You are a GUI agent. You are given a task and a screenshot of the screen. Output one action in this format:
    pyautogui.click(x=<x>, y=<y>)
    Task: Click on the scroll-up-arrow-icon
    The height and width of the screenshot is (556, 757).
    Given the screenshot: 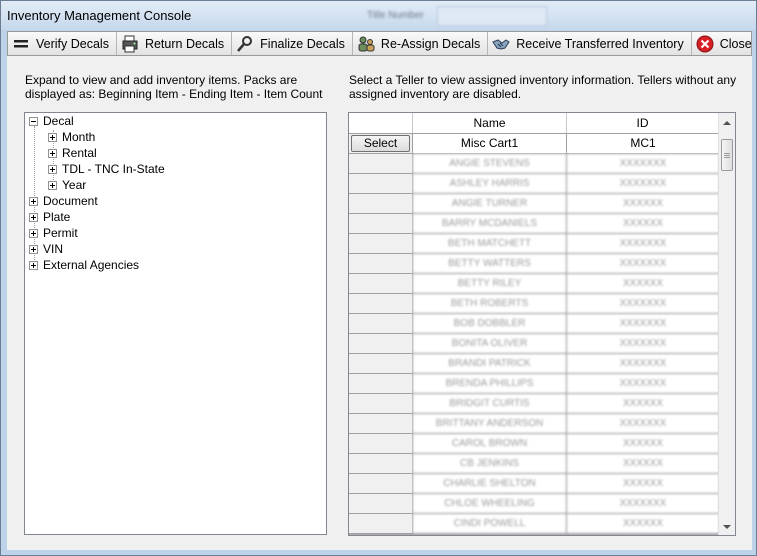 What is the action you would take?
    pyautogui.click(x=727, y=123)
    